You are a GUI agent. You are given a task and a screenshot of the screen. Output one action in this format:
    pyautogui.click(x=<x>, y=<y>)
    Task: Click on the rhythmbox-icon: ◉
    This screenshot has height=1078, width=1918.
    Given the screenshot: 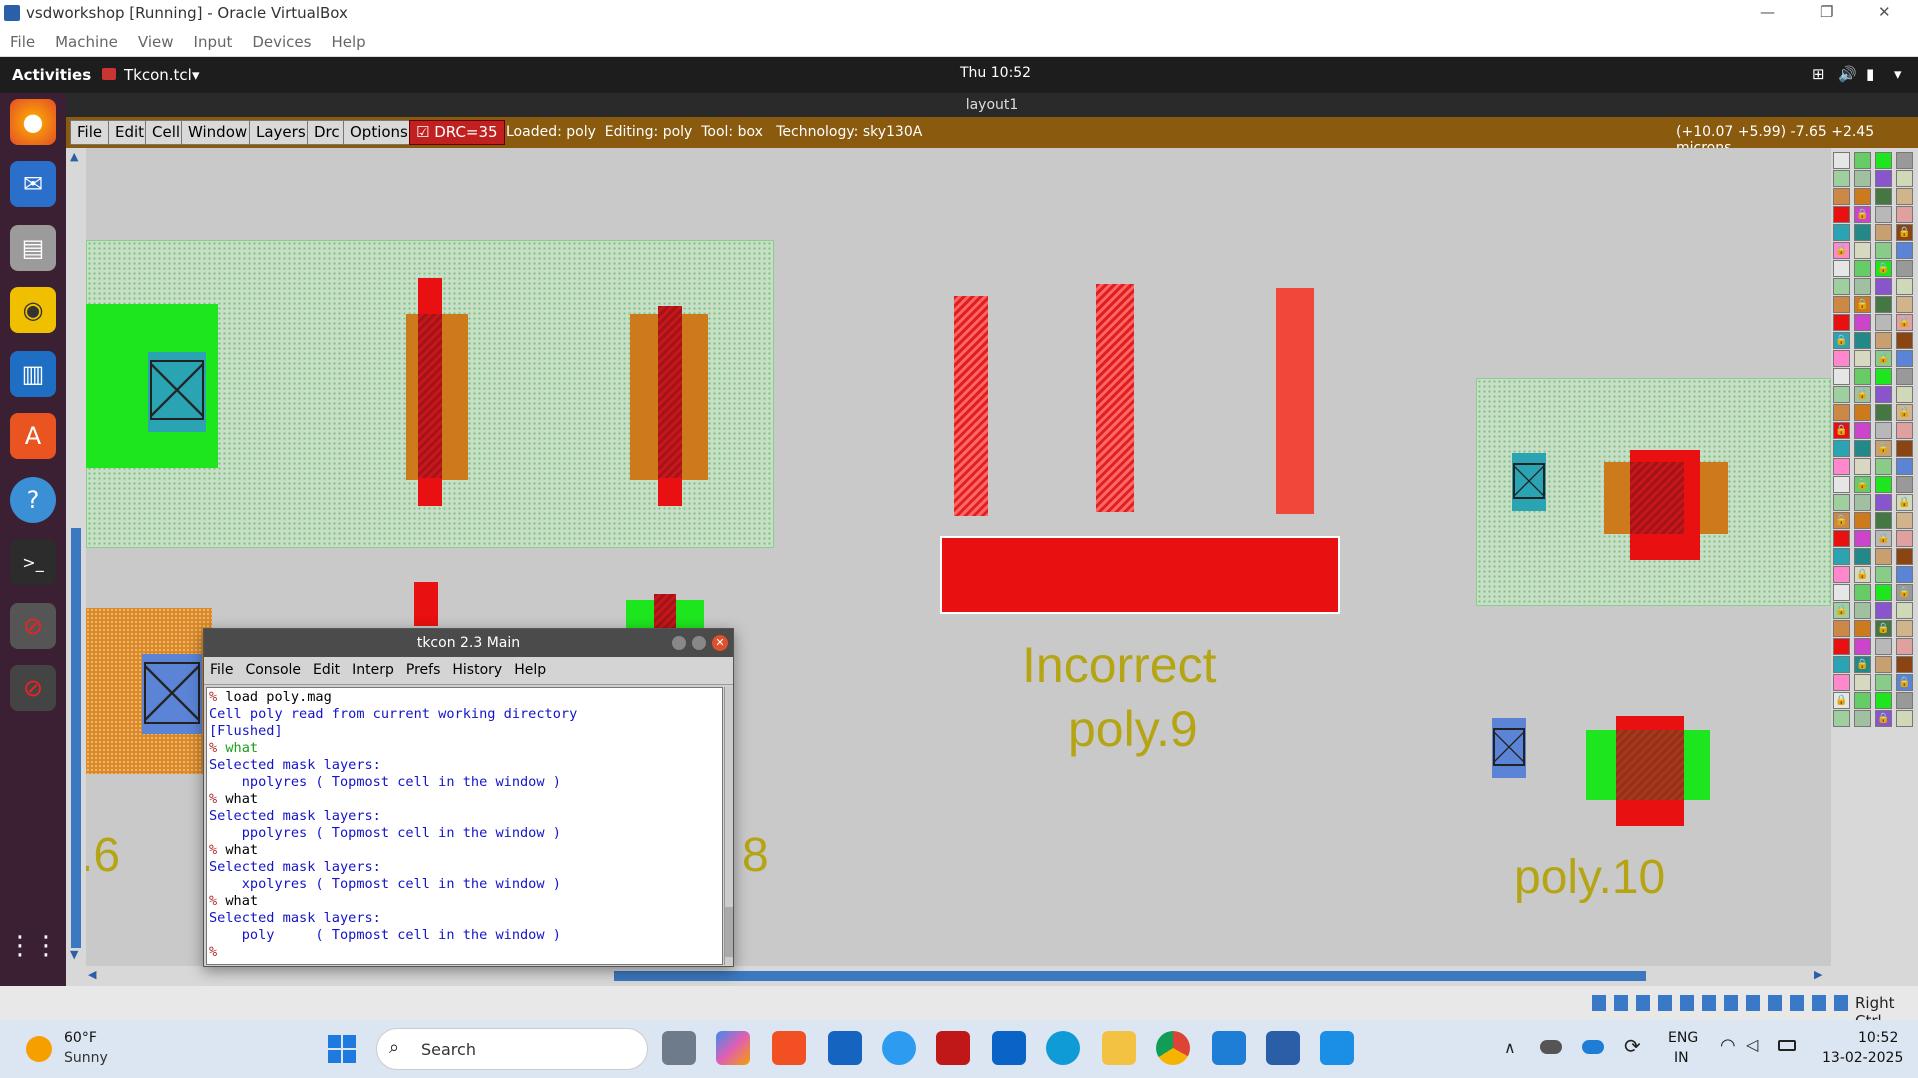 What is the action you would take?
    pyautogui.click(x=33, y=310)
    